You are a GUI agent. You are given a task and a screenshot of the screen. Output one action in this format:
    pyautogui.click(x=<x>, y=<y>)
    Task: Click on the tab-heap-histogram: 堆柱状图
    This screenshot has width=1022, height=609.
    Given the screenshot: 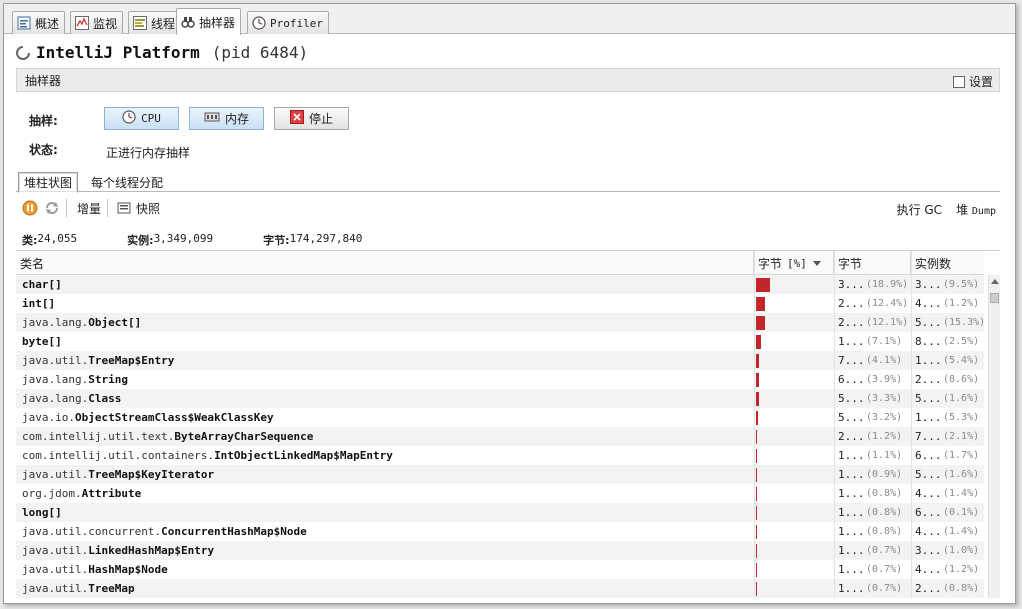 What is the action you would take?
    pyautogui.click(x=48, y=182)
    